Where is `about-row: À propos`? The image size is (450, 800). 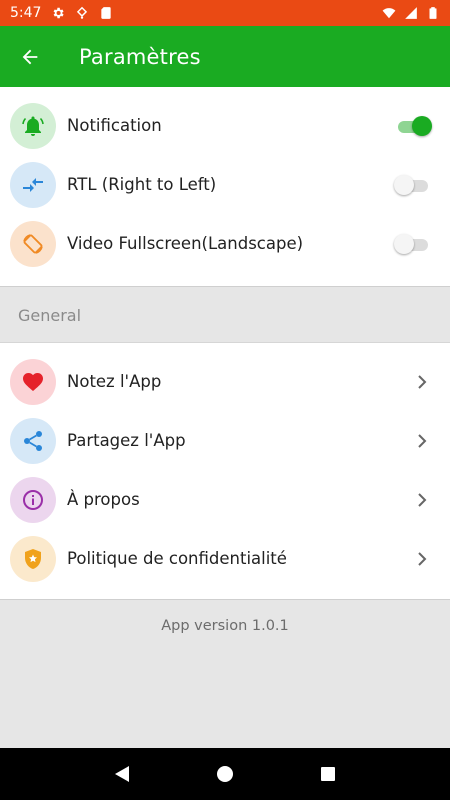 about-row: À propos is located at coordinates (225, 499).